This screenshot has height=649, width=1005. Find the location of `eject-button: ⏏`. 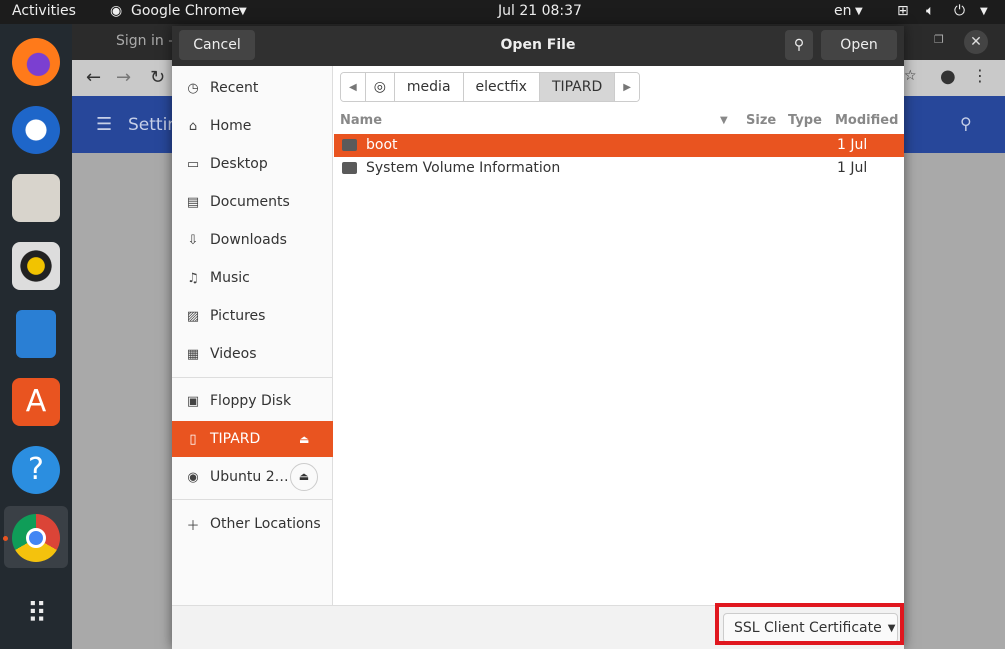

eject-button: ⏏ is located at coordinates (304, 477).